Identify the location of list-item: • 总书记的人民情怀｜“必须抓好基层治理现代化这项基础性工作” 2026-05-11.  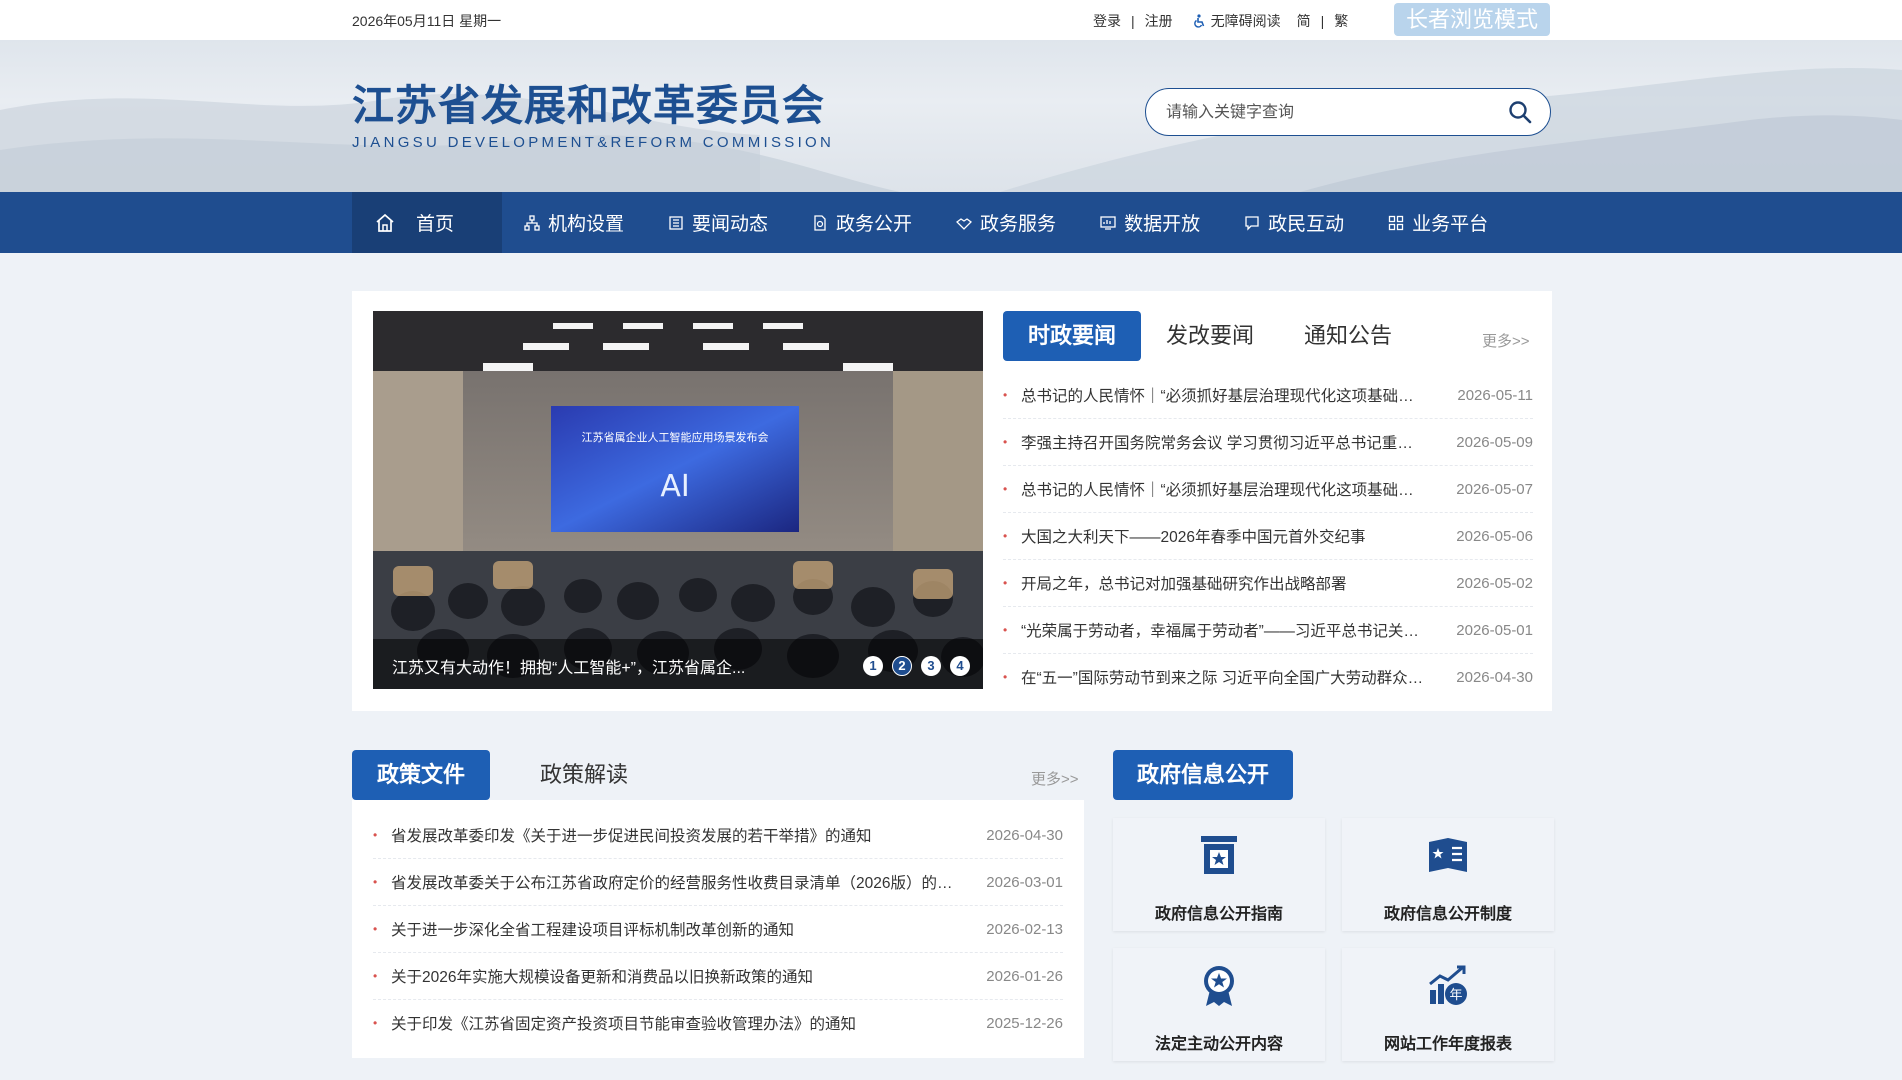
(1268, 395).